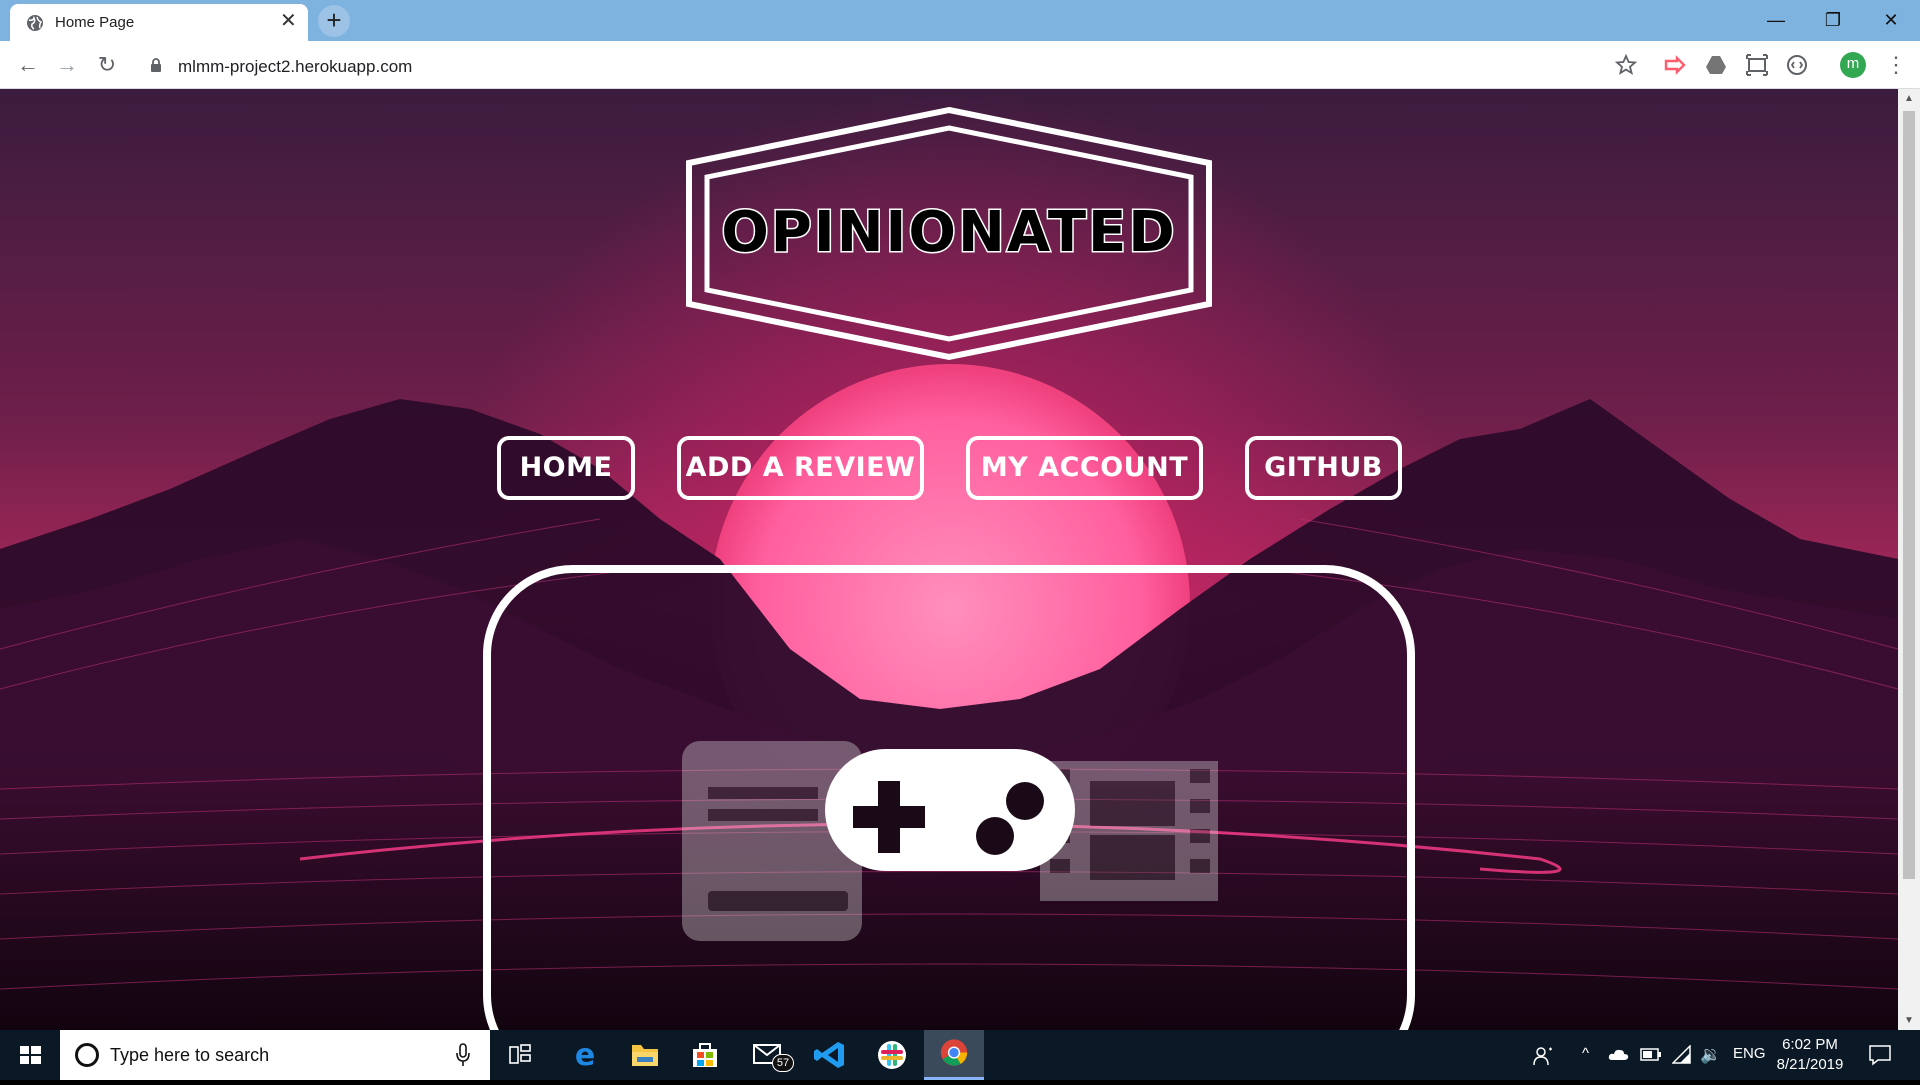 This screenshot has height=1085, width=1920. Describe the element at coordinates (1909, 495) in the screenshot. I see `scrollbar-thumb` at that location.